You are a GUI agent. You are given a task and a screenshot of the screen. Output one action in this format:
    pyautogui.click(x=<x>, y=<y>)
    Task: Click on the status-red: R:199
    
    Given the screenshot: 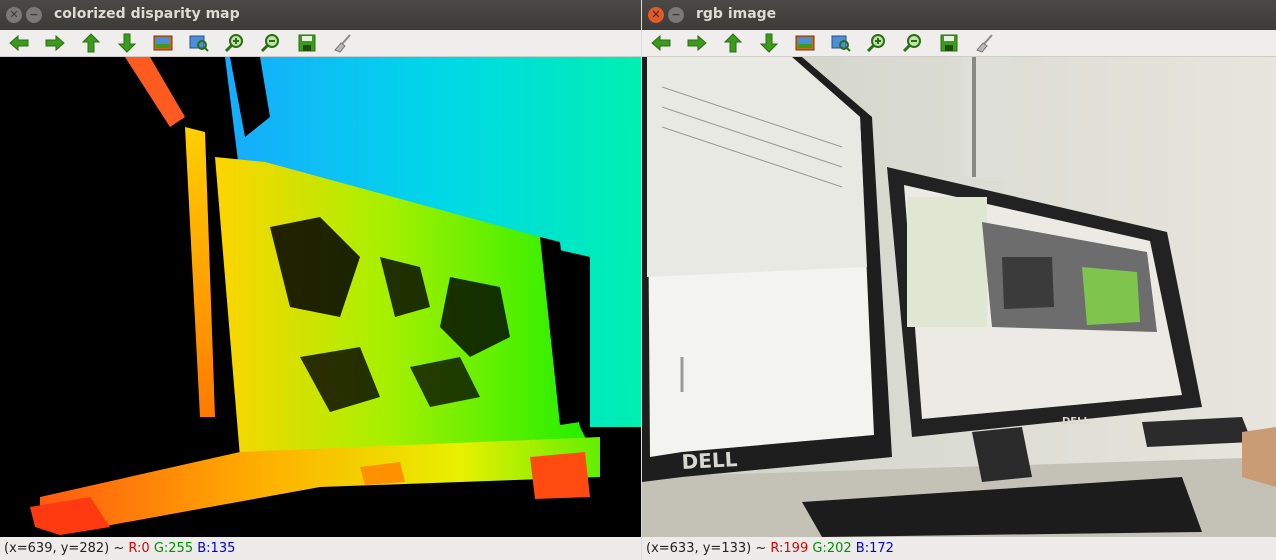 What is the action you would take?
    pyautogui.click(x=789, y=548)
    